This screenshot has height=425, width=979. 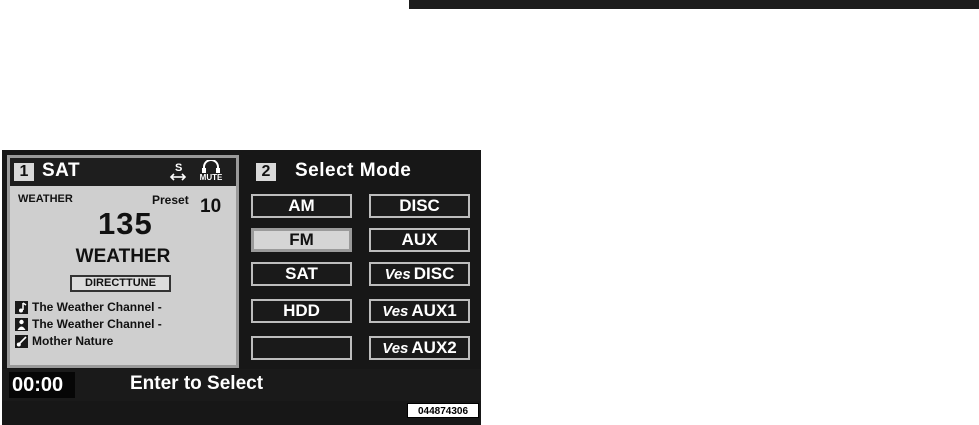 What do you see at coordinates (353, 170) in the screenshot?
I see `select-mode-title: Select Mode` at bounding box center [353, 170].